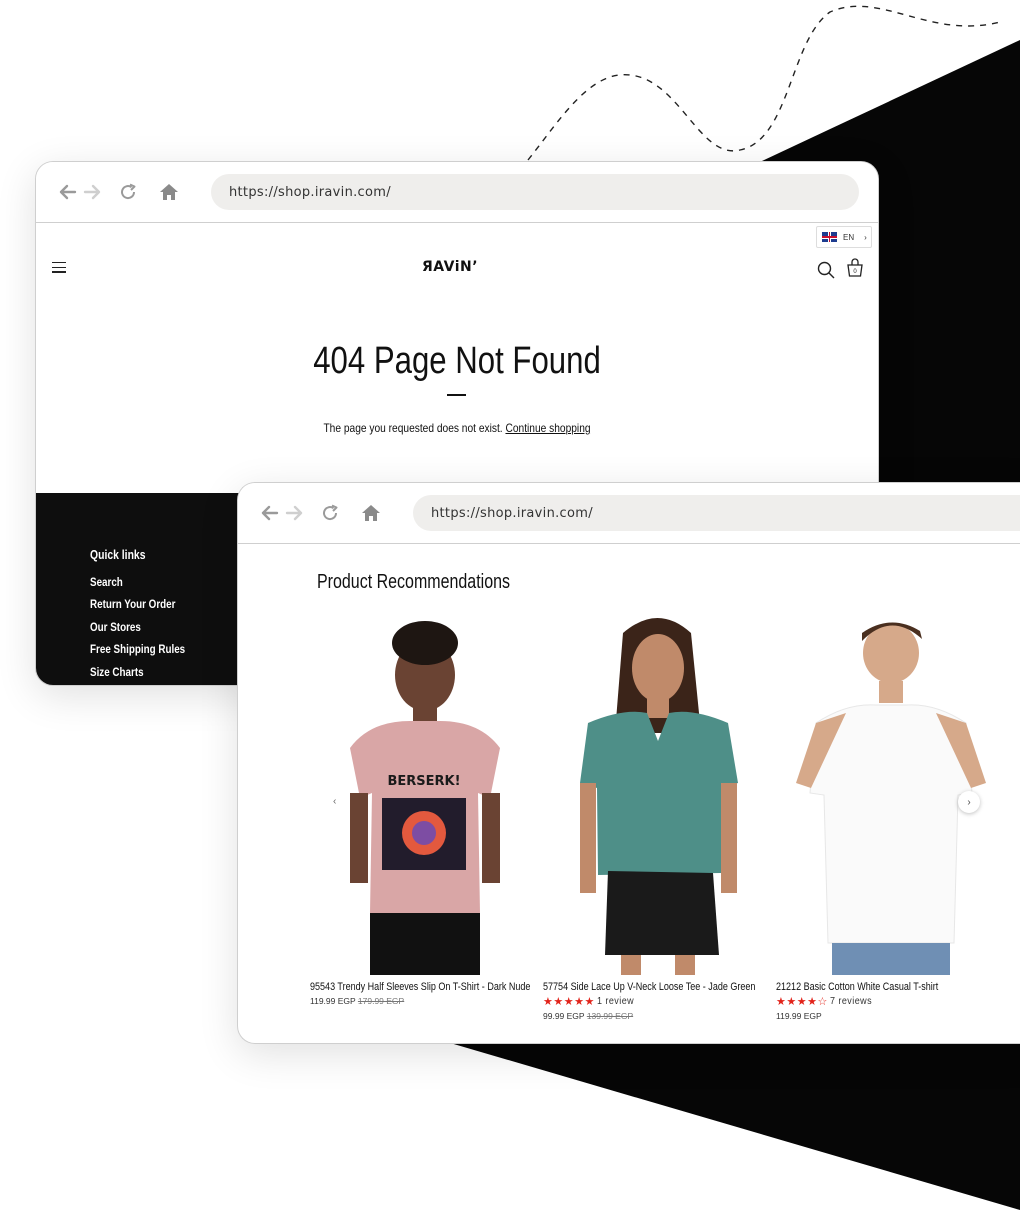 The height and width of the screenshot is (1224, 1020). Describe the element at coordinates (423, 781) in the screenshot. I see `svg-text: BERSERK!` at that location.